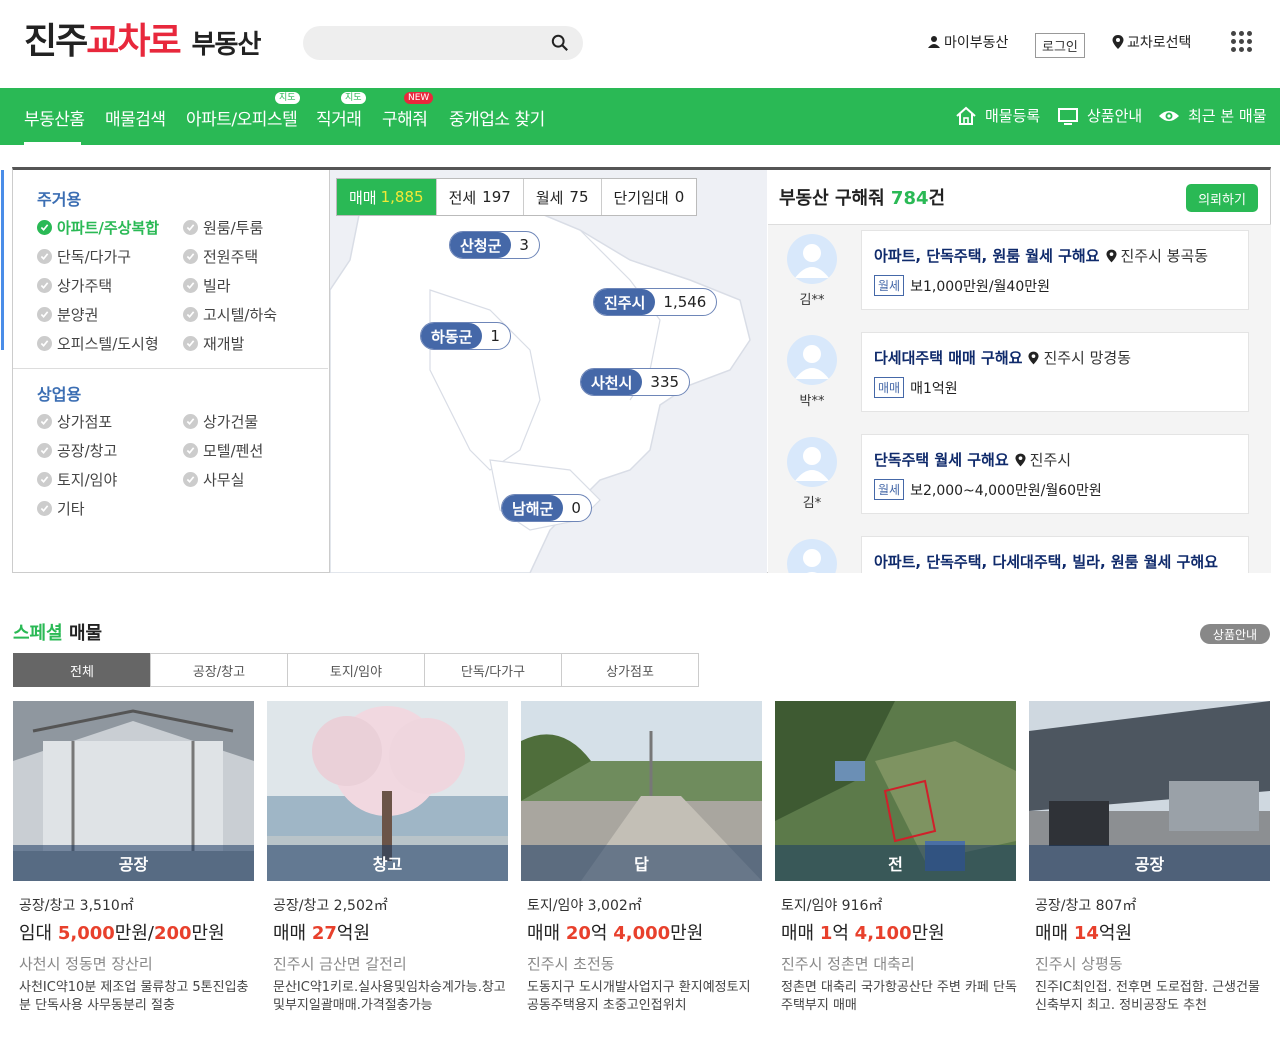 The height and width of the screenshot is (1037, 1280). I want to click on request-location: 진주시, so click(1050, 460).